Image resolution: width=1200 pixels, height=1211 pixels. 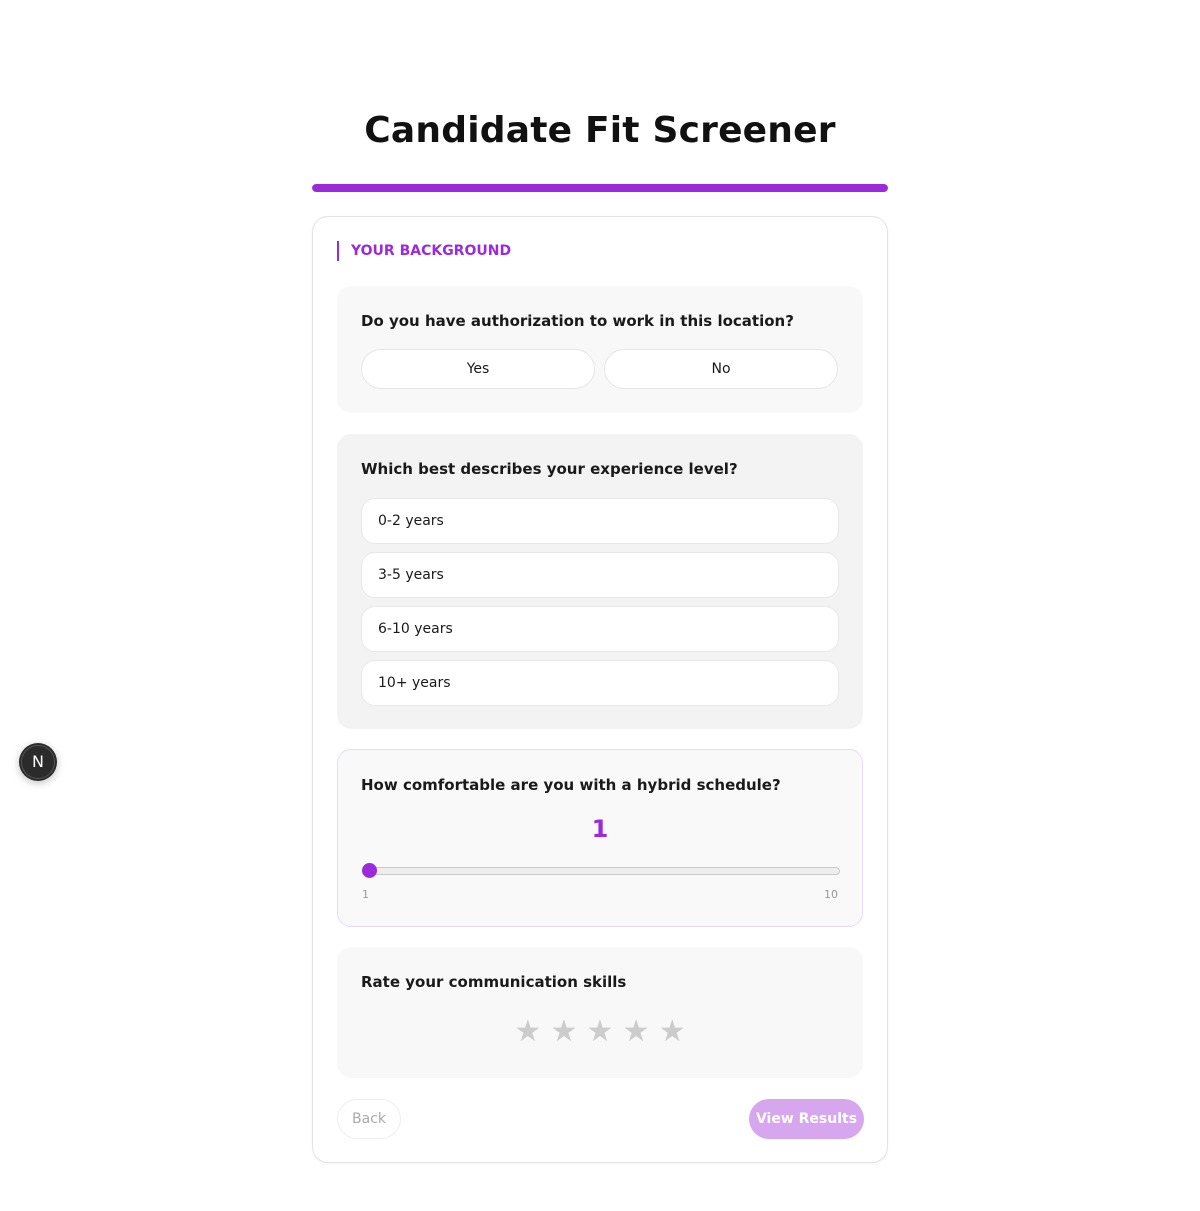 What do you see at coordinates (563, 1032) in the screenshot?
I see `star-2-icon: ★` at bounding box center [563, 1032].